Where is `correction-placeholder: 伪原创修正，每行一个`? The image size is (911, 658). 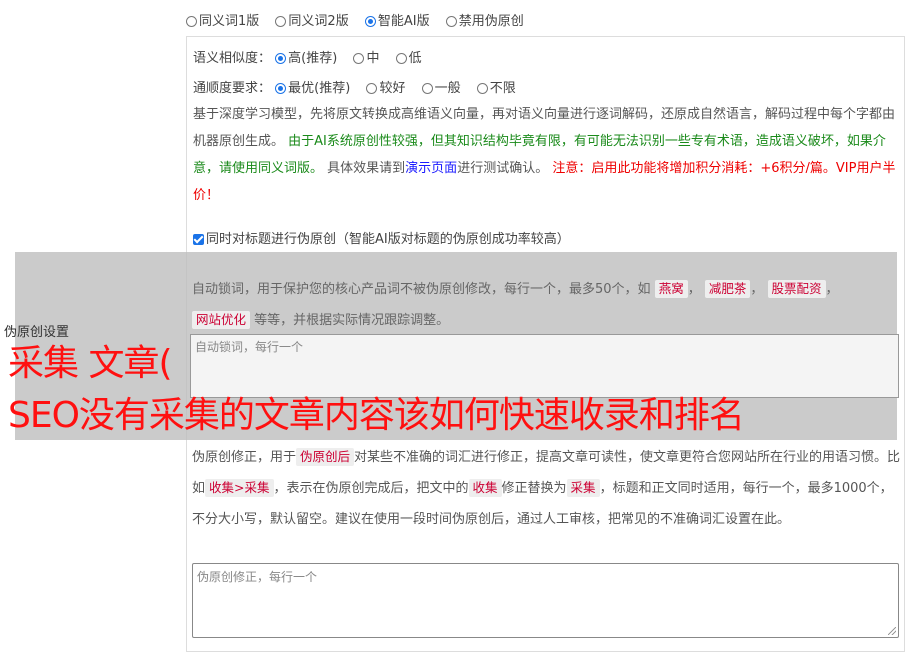 correction-placeholder: 伪原创修正，每行一个 is located at coordinates (257, 577).